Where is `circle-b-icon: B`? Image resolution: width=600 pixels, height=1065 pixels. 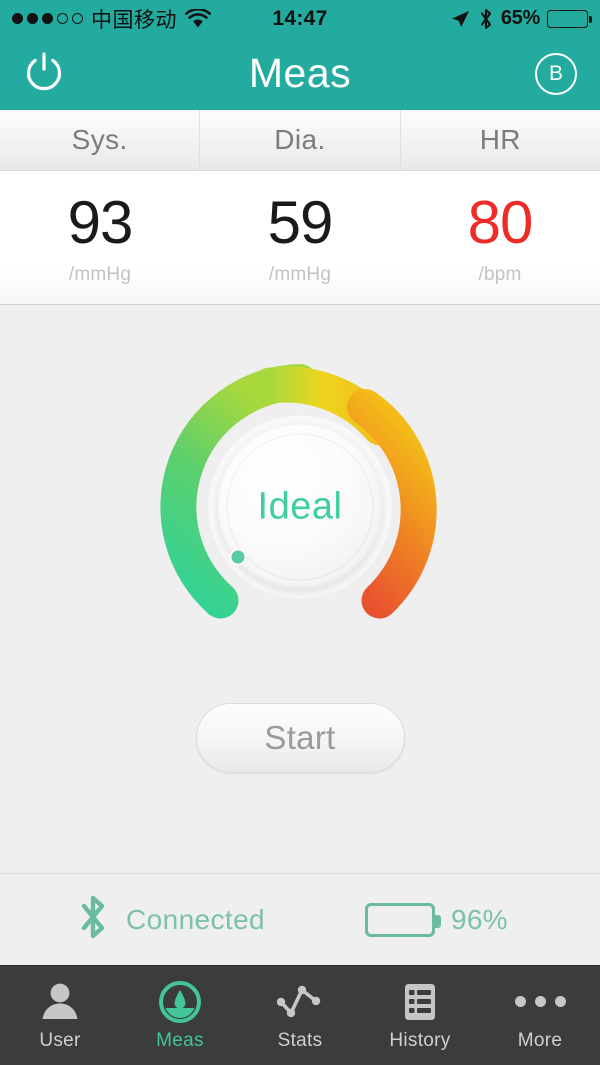 circle-b-icon: B is located at coordinates (556, 73).